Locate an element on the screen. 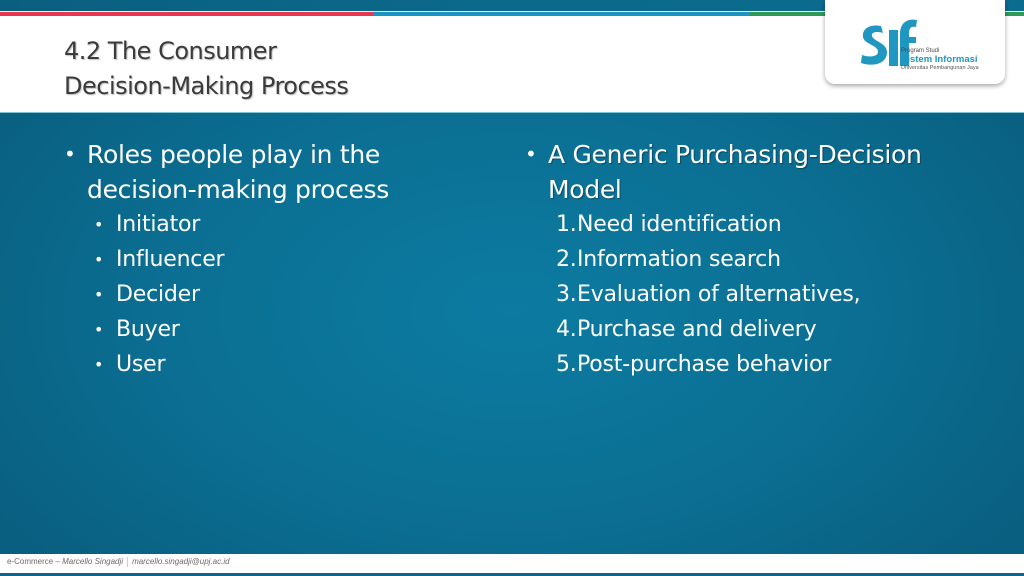  model-heading: A Generic Purchasing-Decision Model is located at coordinates (735, 172).